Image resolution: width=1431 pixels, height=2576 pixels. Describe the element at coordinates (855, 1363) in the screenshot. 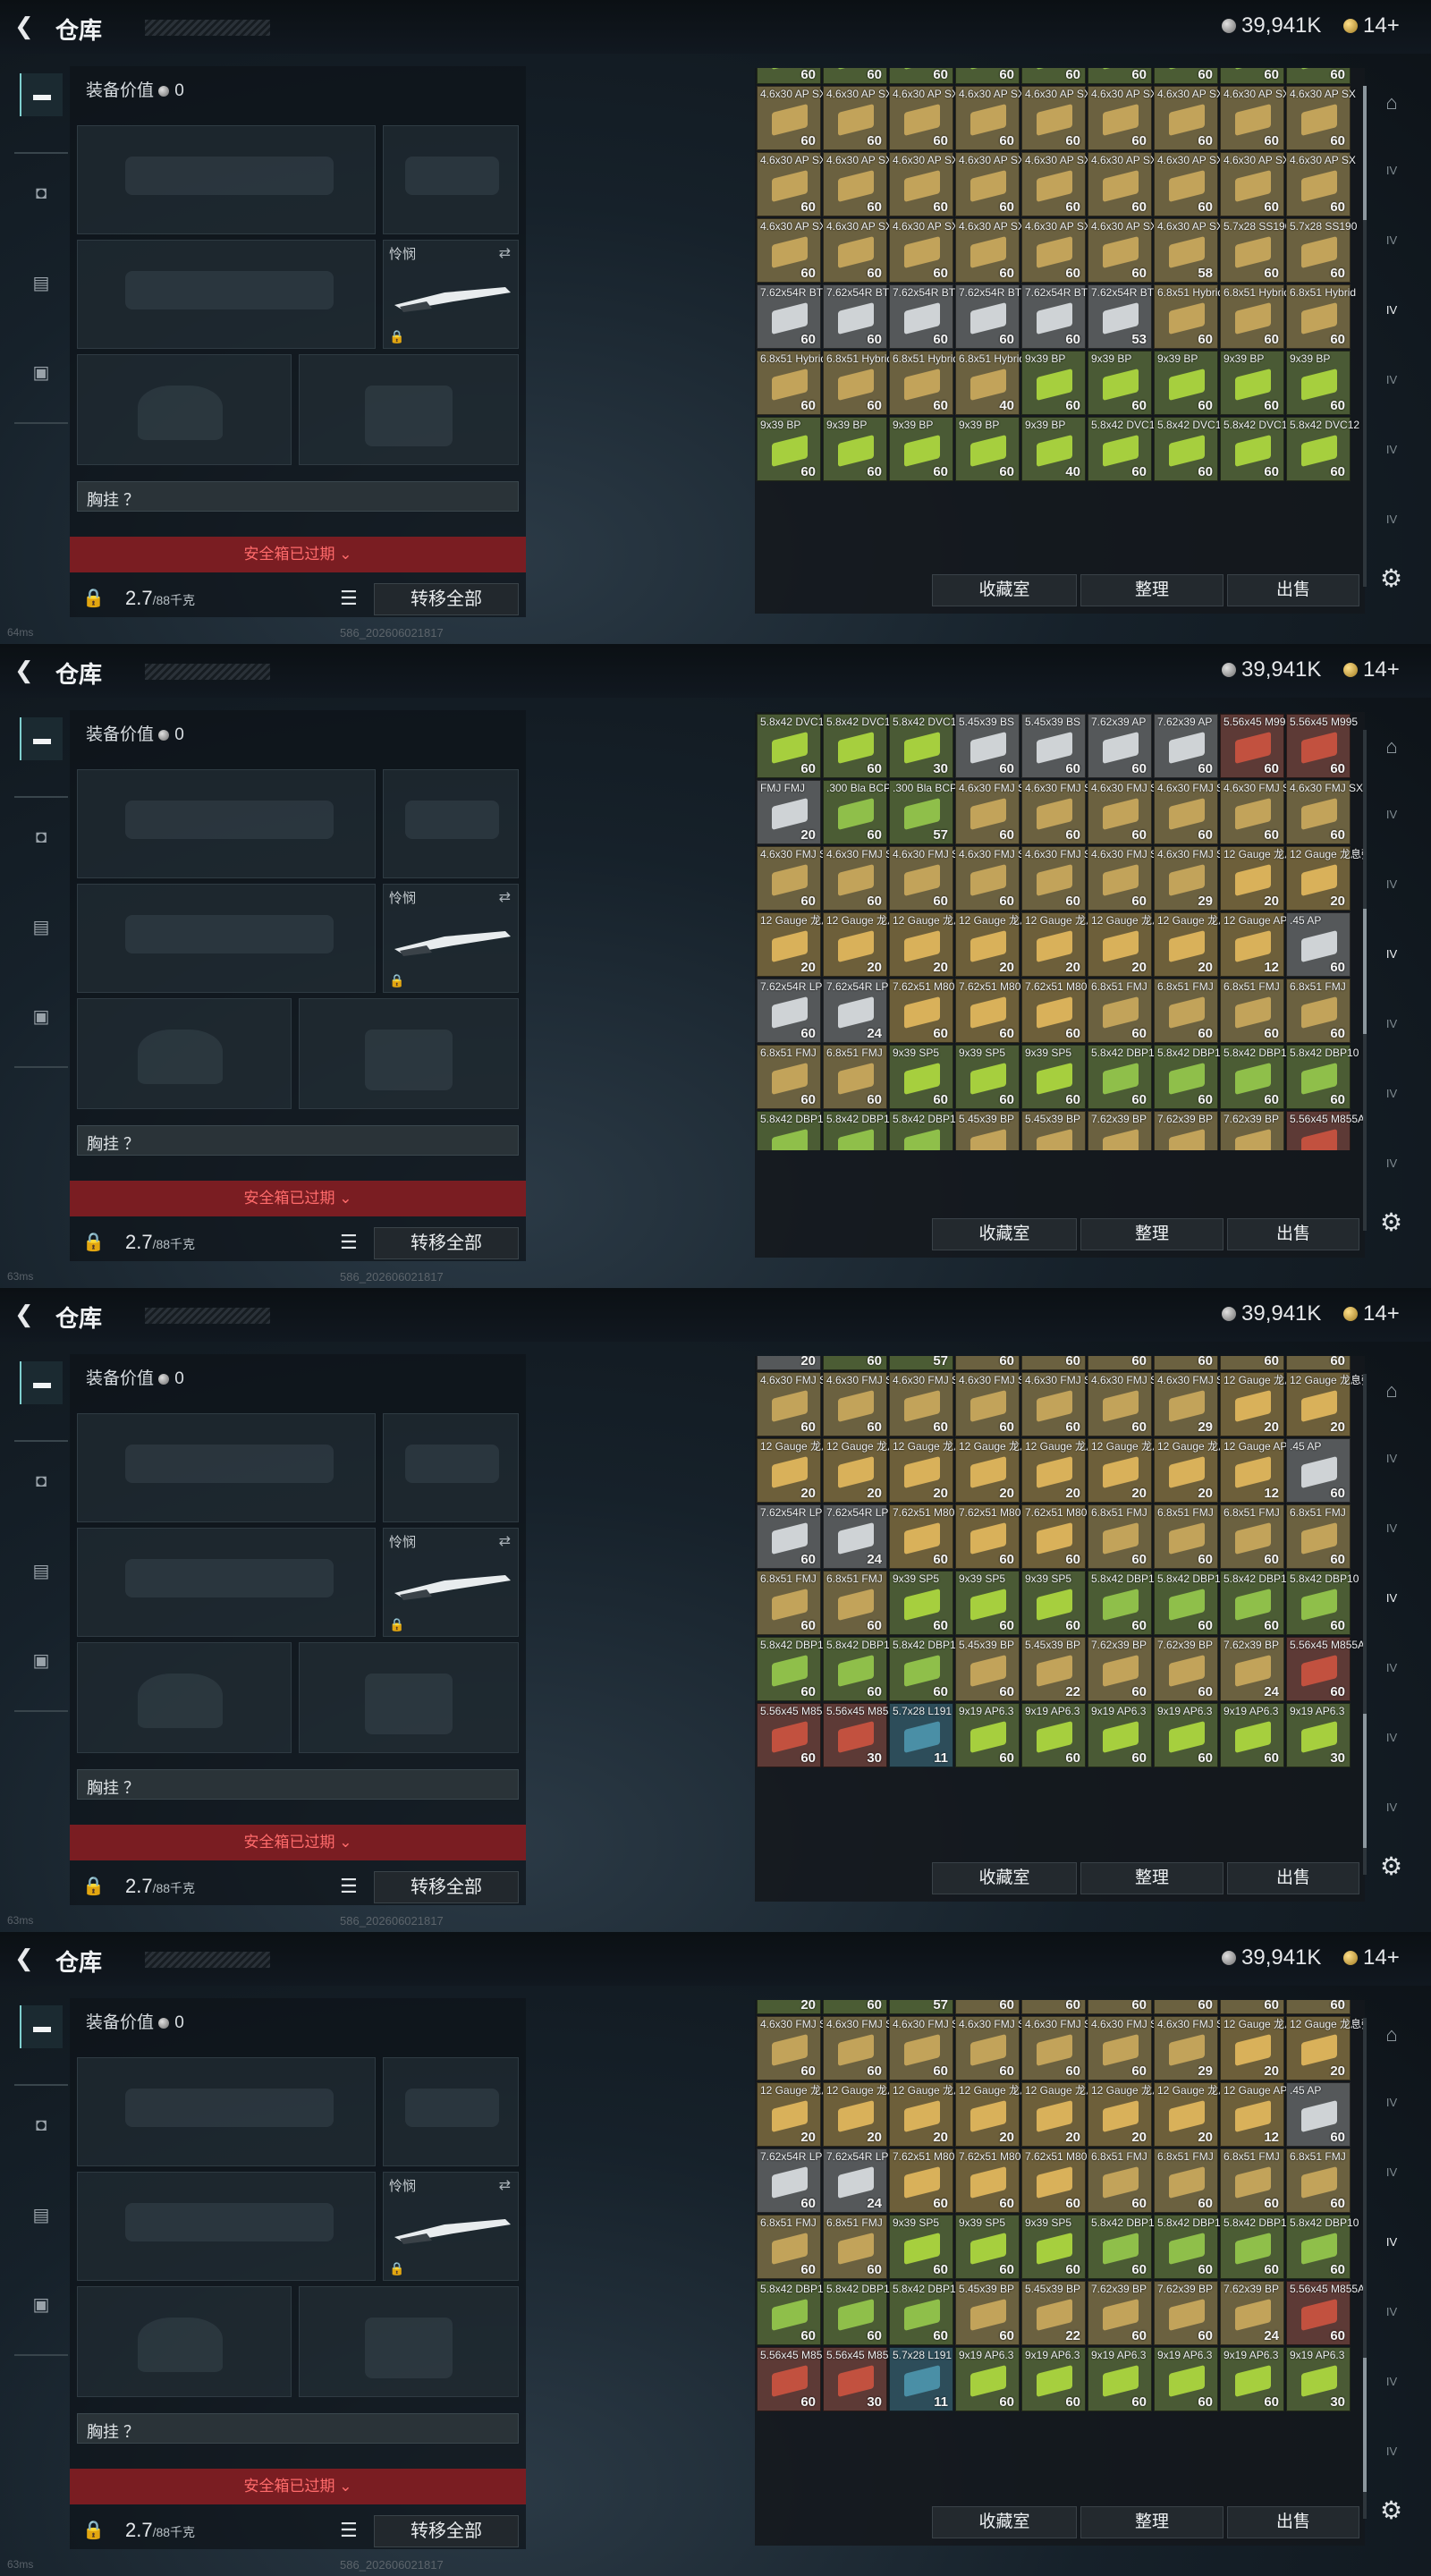

I see `ammo-item: .300 Bla BCP FMJ 60` at that location.